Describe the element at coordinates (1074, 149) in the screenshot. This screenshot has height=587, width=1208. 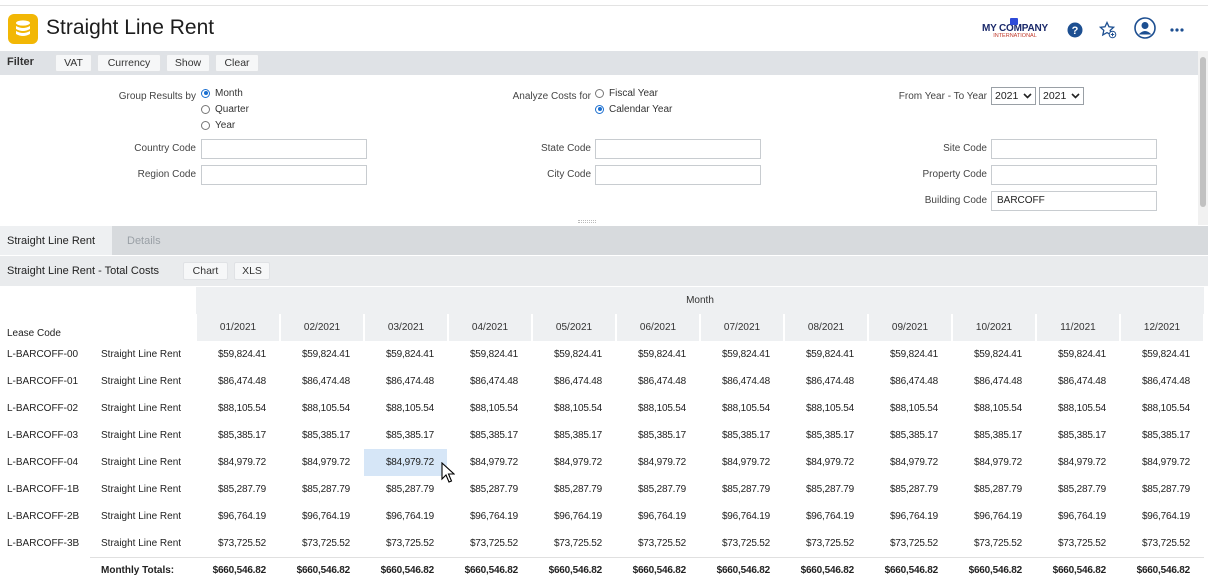
I see `site-code-input` at that location.